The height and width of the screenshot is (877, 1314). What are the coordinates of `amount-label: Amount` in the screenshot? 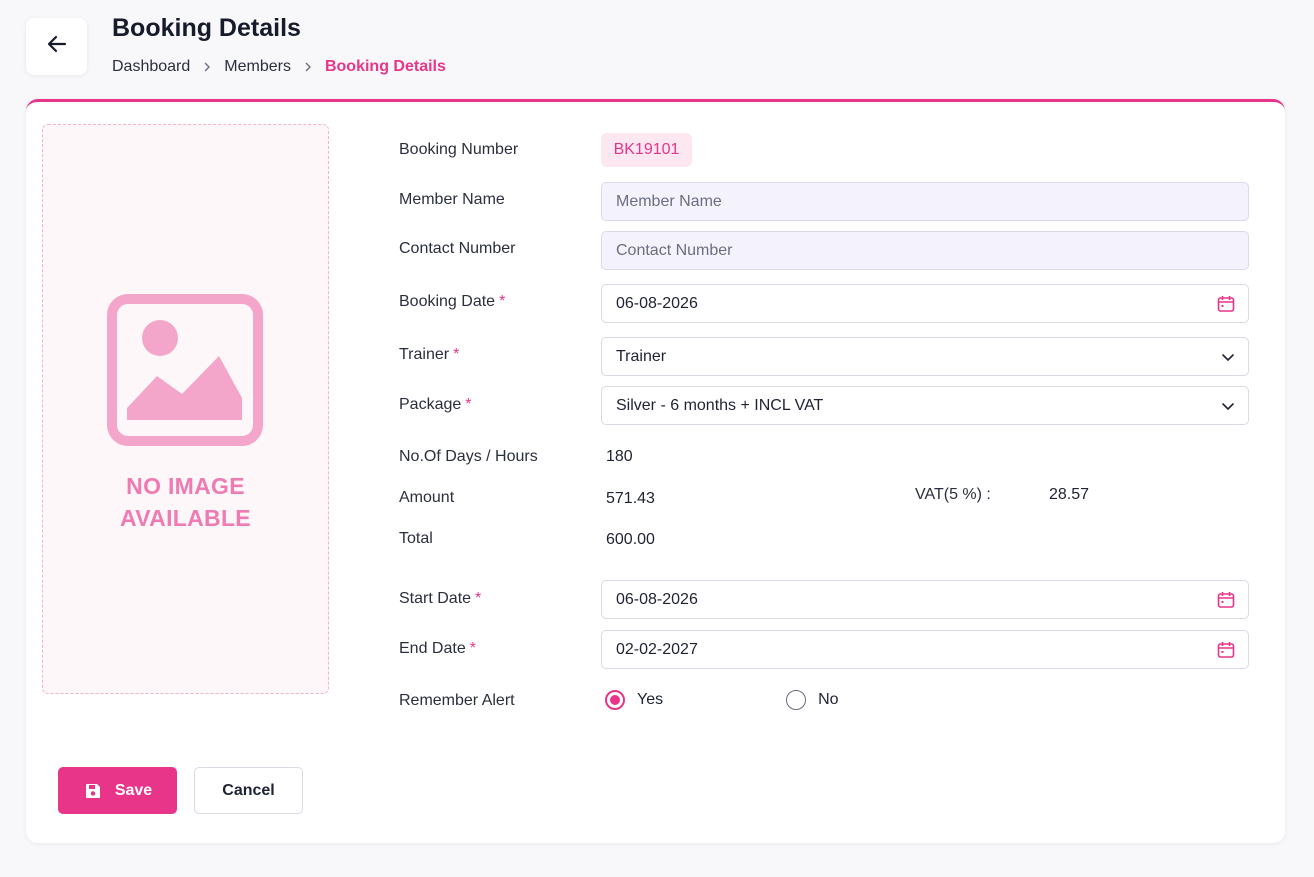 It's located at (427, 497).